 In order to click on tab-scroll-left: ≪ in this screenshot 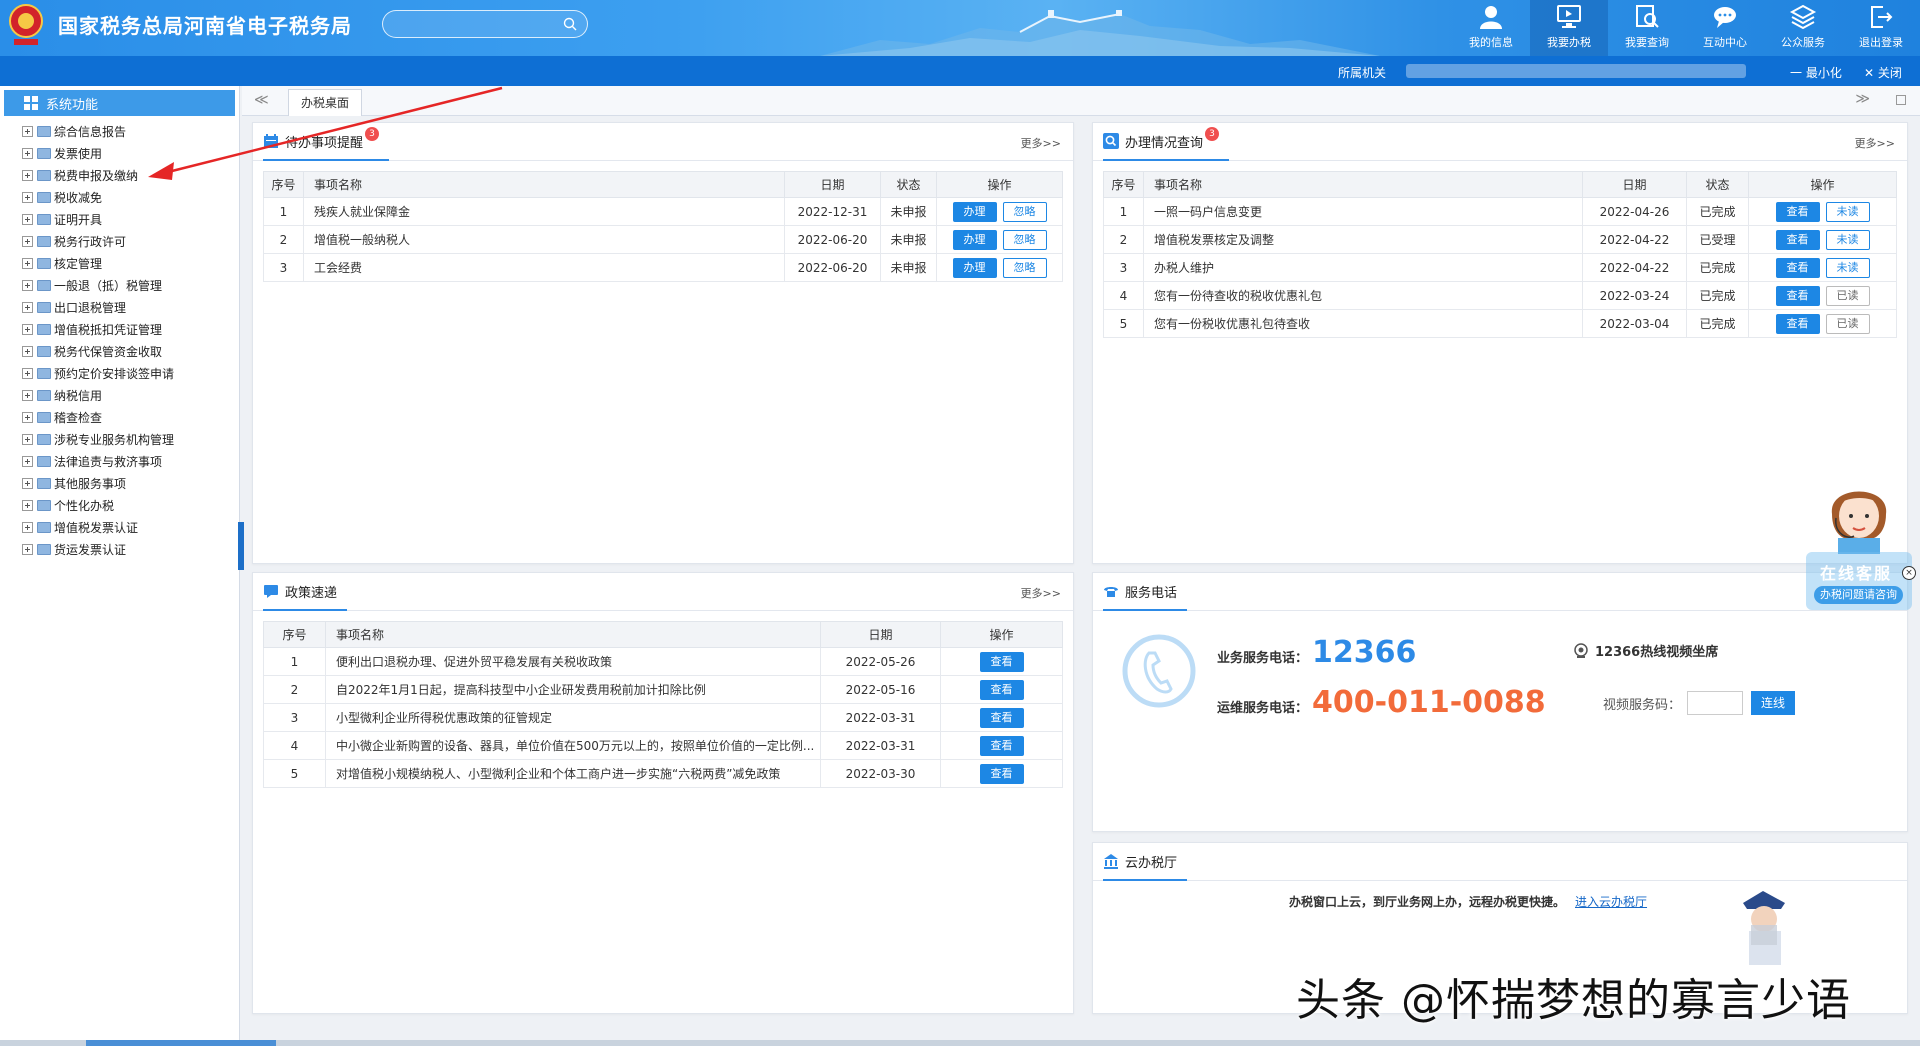, I will do `click(261, 100)`.